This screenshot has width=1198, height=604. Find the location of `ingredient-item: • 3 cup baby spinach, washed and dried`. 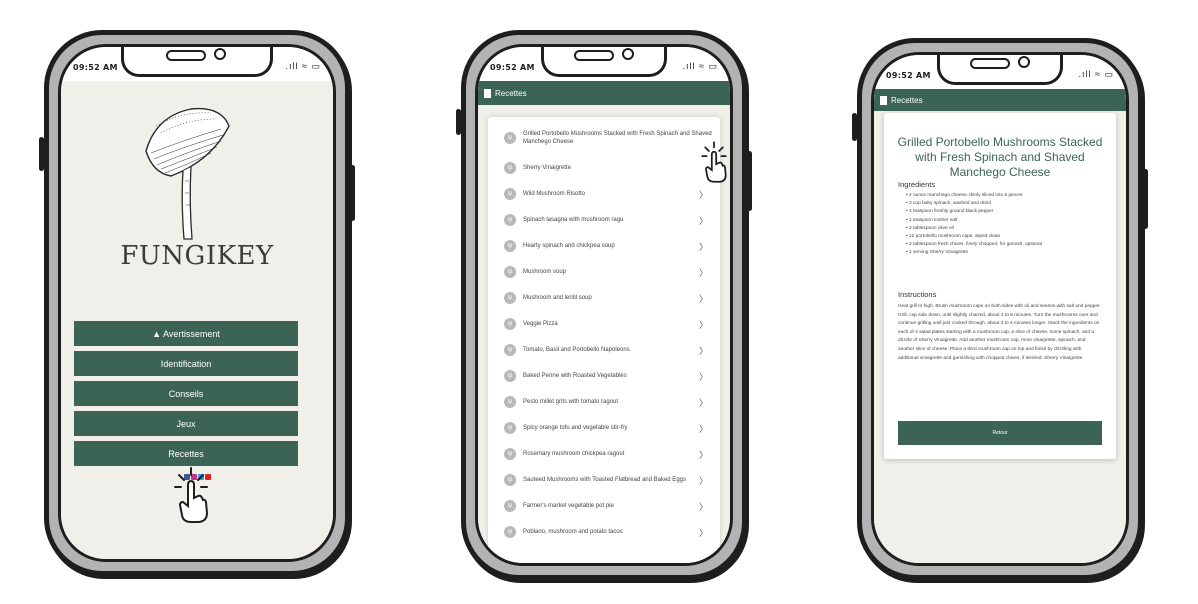

ingredient-item: • 3 cup baby spinach, washed and dried is located at coordinates (948, 204).